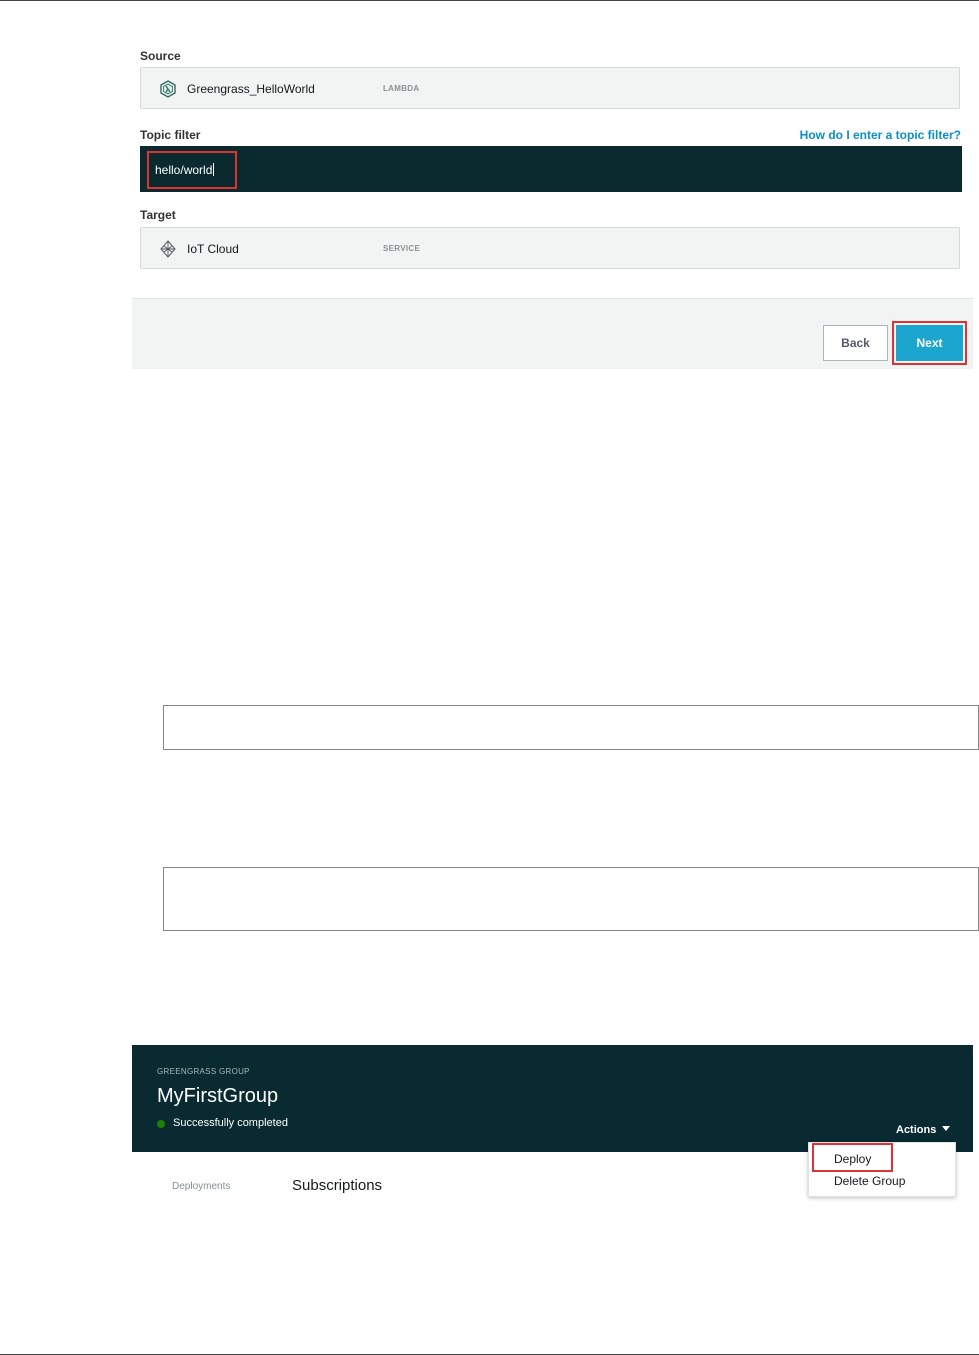  I want to click on caret-down-icon, so click(946, 1128).